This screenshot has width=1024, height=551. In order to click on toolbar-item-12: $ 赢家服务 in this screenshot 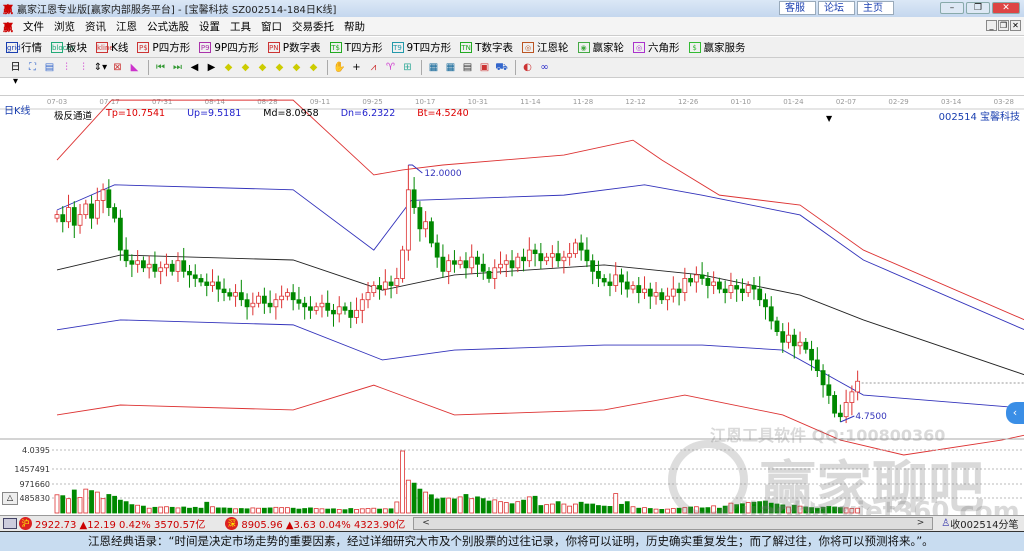, I will do `click(717, 47)`.